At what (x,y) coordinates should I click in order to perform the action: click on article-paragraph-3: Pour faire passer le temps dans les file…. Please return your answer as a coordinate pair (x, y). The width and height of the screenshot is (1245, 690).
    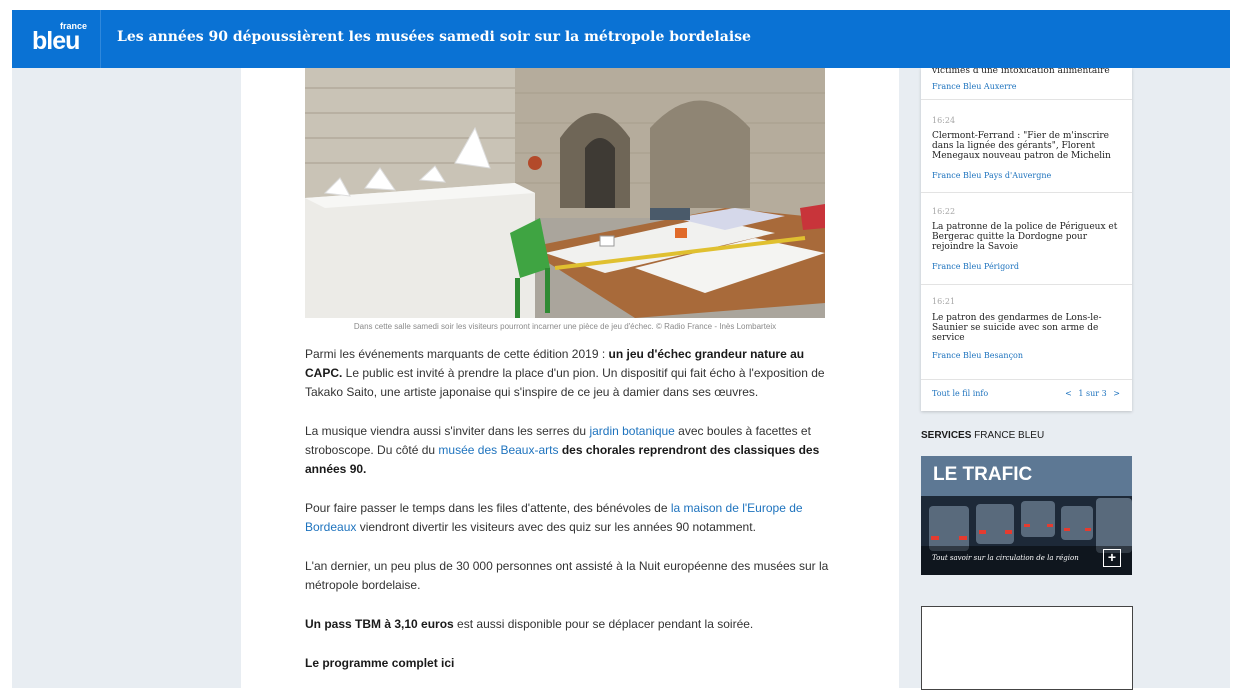
    Looking at the image, I should click on (554, 517).